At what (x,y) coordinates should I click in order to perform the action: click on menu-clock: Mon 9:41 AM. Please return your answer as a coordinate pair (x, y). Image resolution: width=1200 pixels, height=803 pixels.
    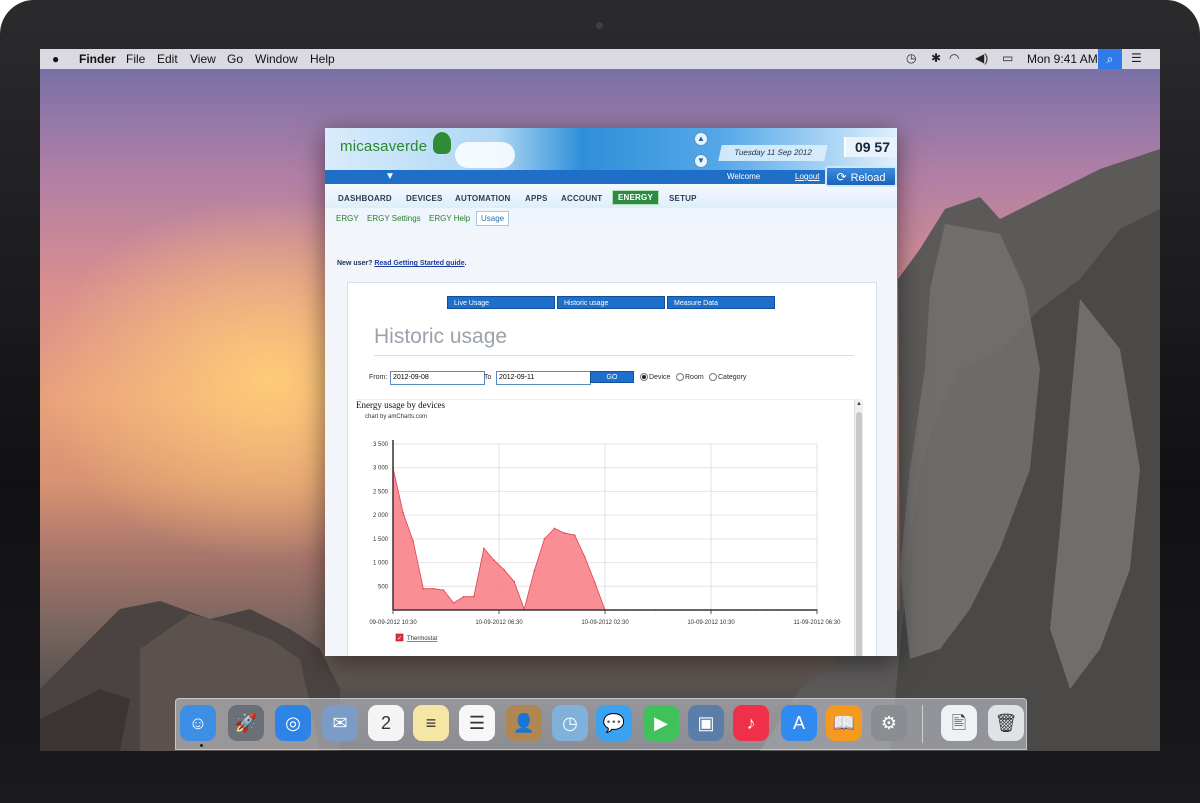
    Looking at the image, I should click on (1062, 59).